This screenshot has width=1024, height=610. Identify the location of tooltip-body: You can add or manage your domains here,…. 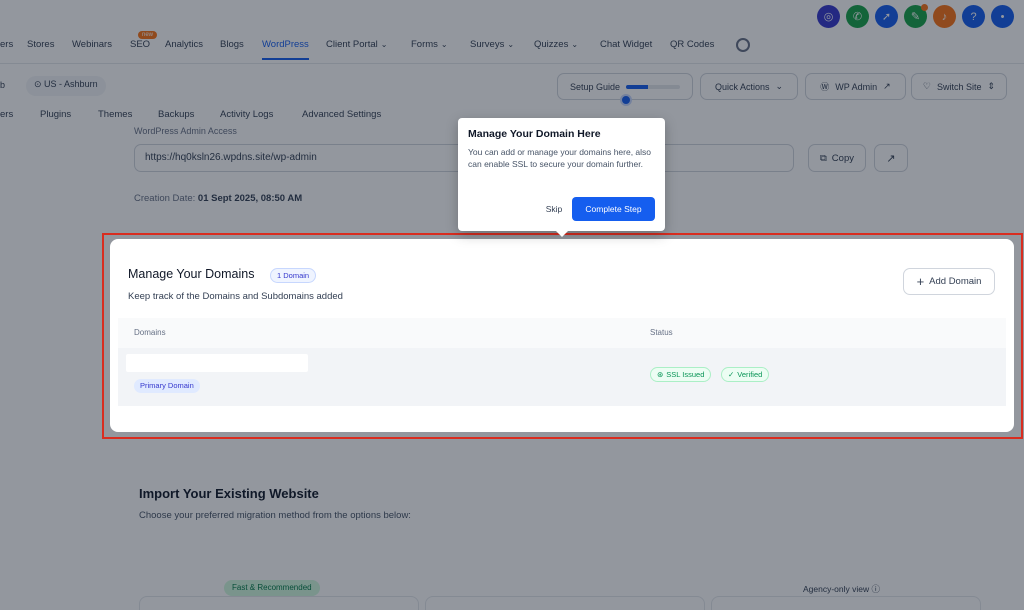
(560, 158).